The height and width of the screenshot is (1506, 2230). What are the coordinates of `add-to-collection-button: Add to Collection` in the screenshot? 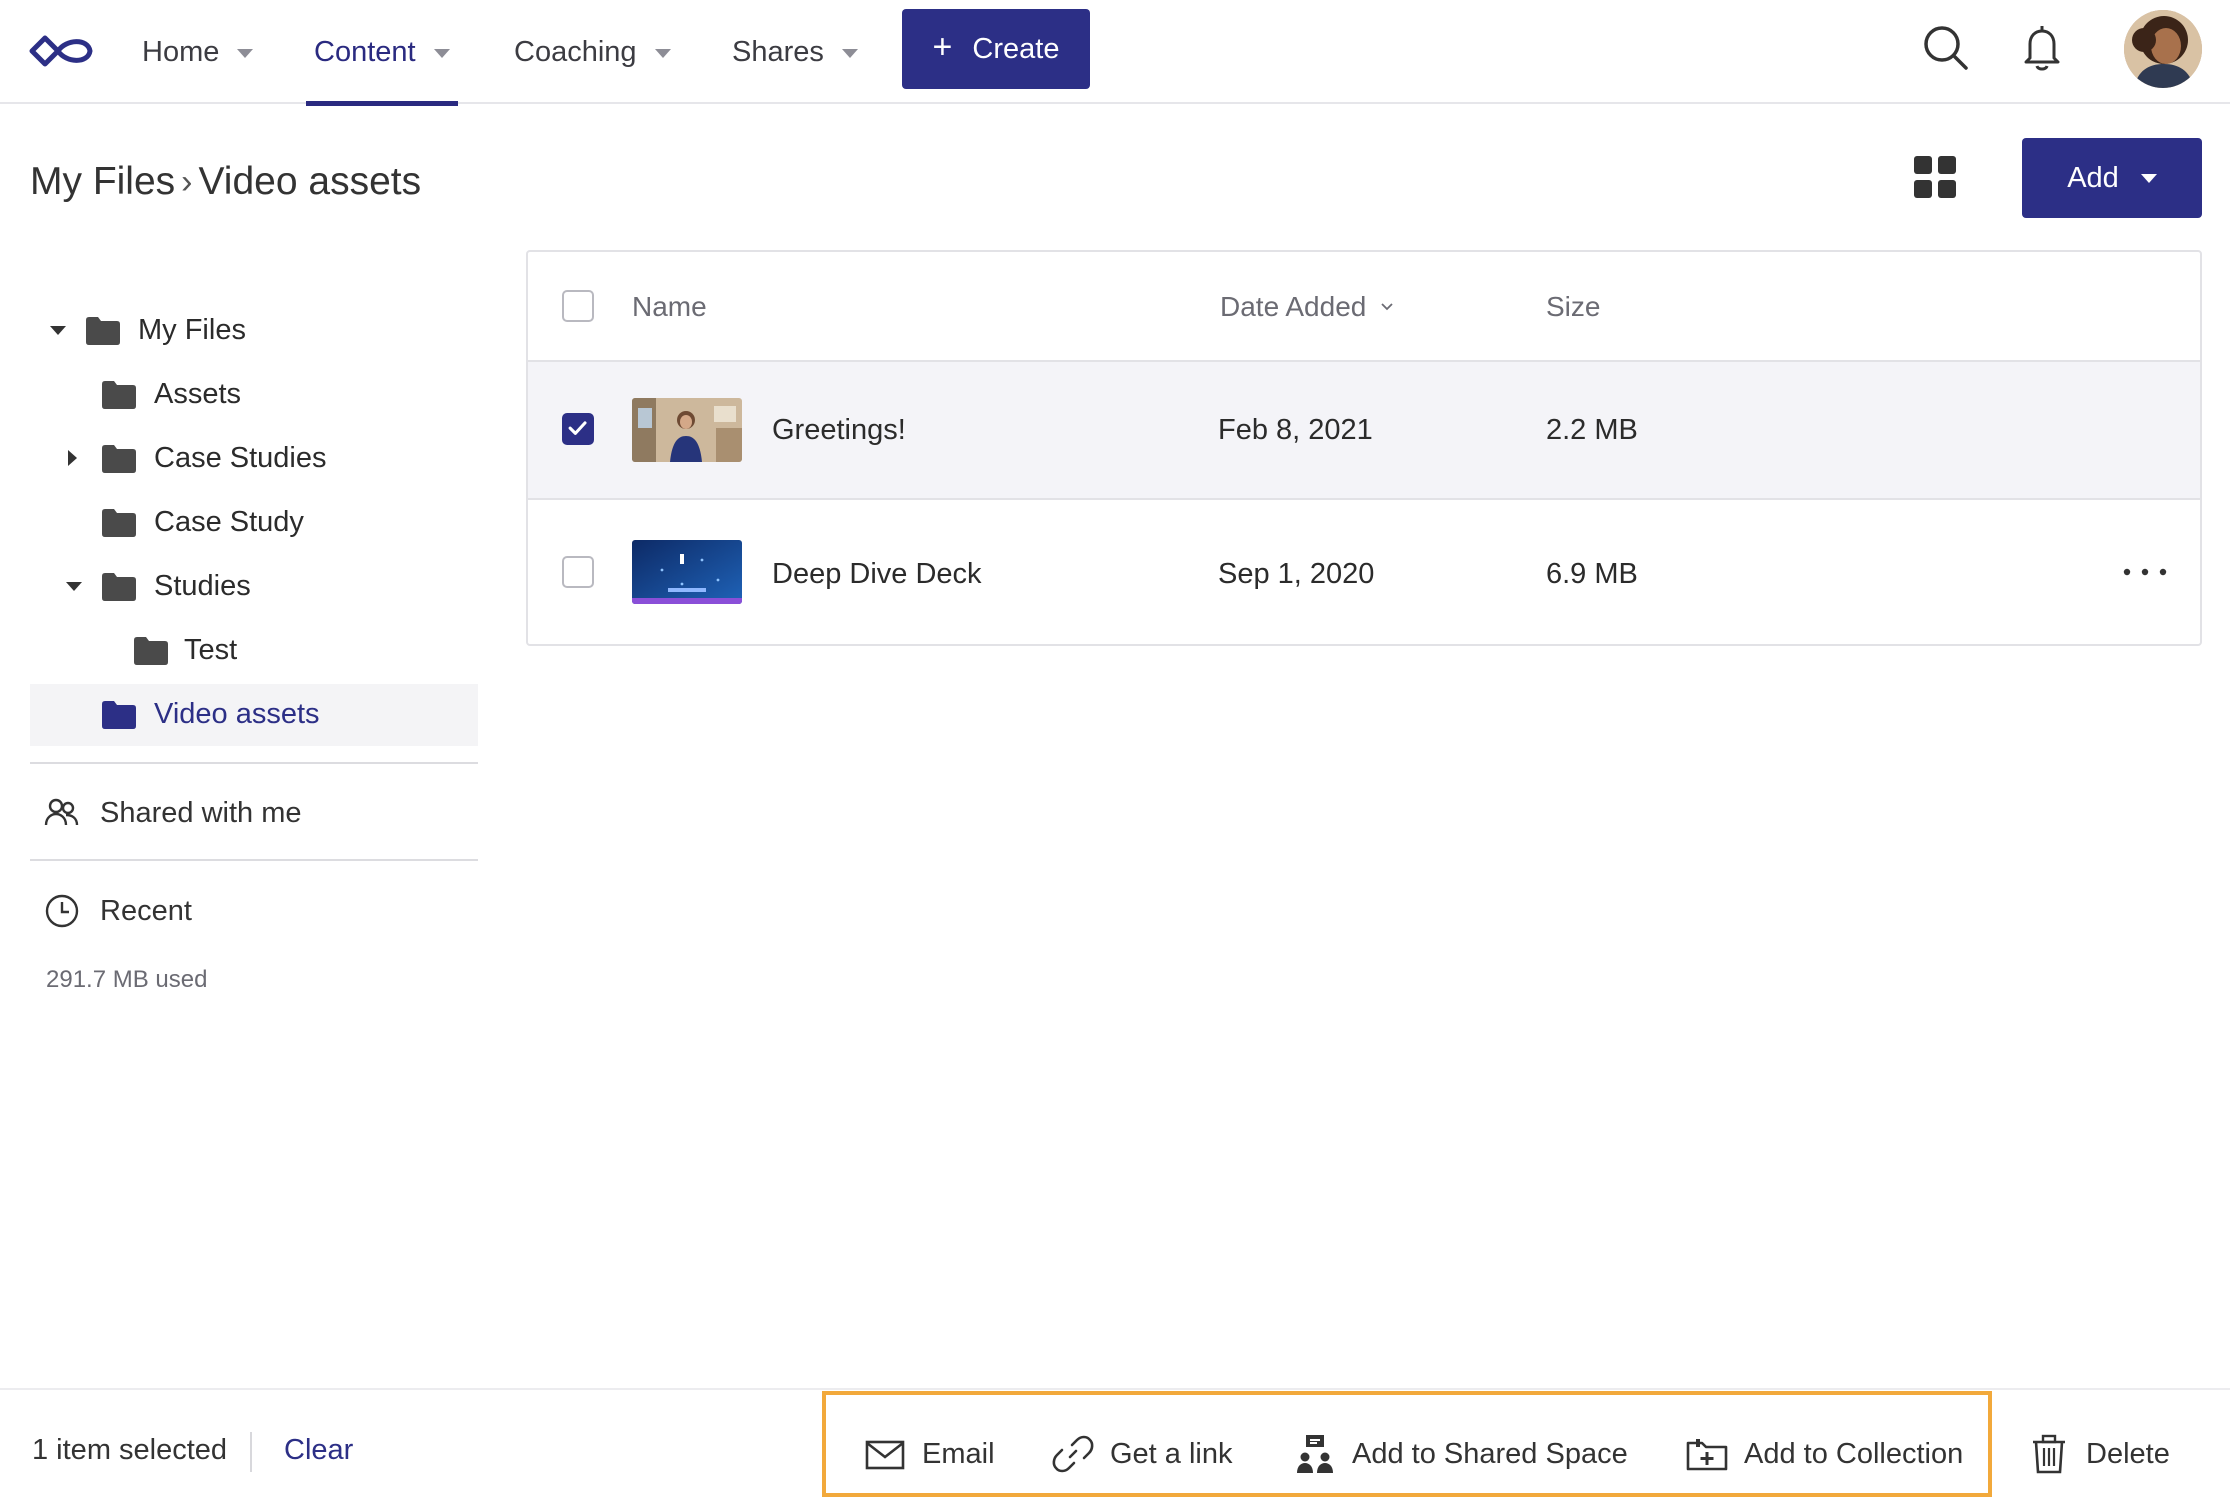 It's located at (1824, 1454).